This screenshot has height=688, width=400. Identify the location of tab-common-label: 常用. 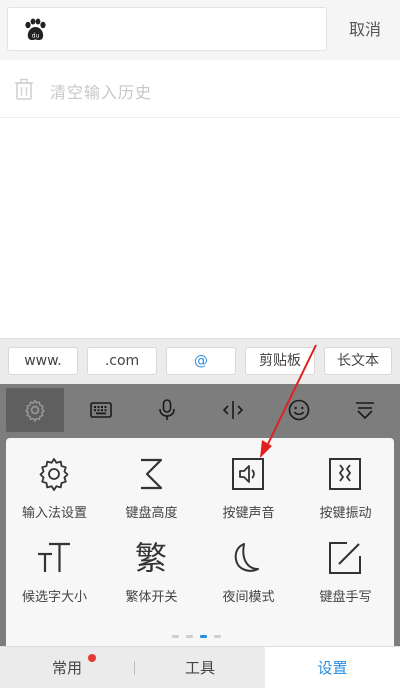
(66, 668).